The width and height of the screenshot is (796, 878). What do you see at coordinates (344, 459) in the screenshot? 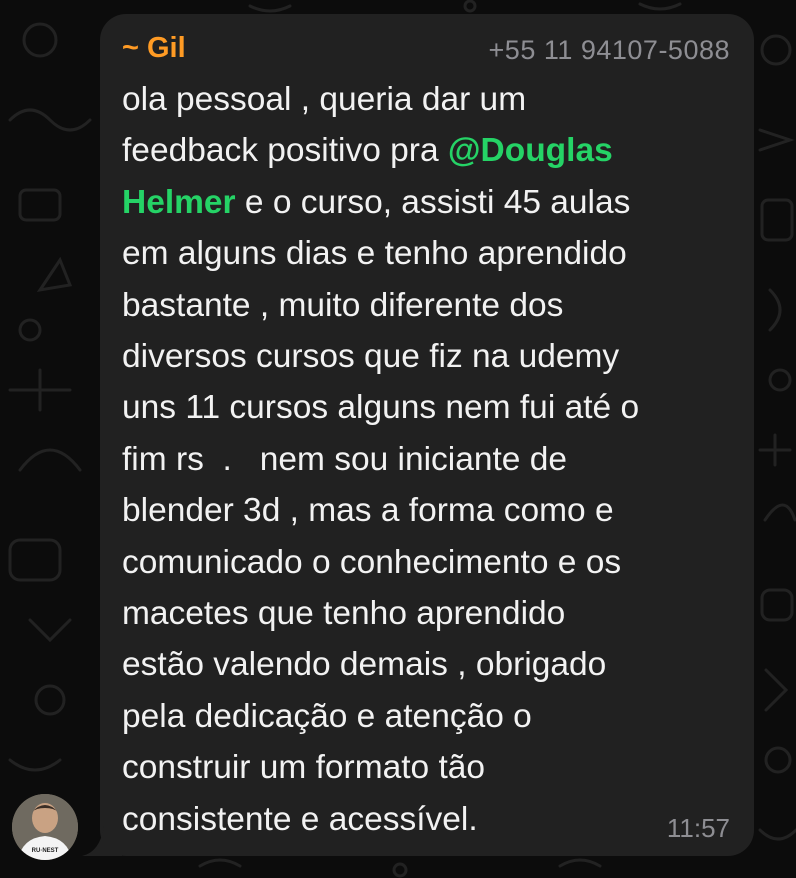
I see `message-line: fim rs . nem sou iniciante de` at bounding box center [344, 459].